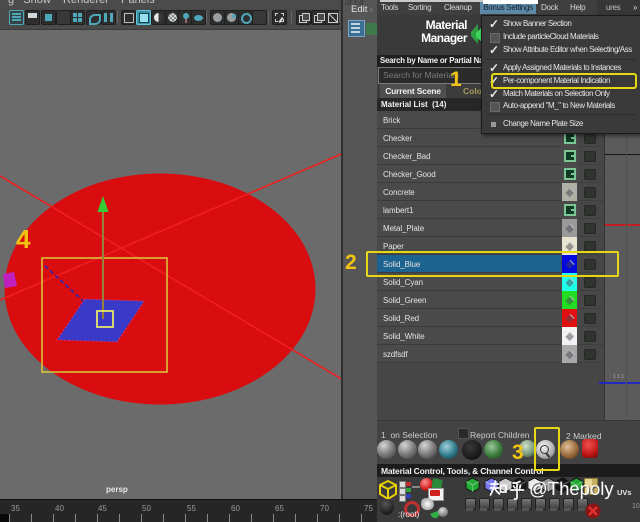 The width and height of the screenshot is (640, 522). I want to click on svg-text: 4, so click(23, 239).